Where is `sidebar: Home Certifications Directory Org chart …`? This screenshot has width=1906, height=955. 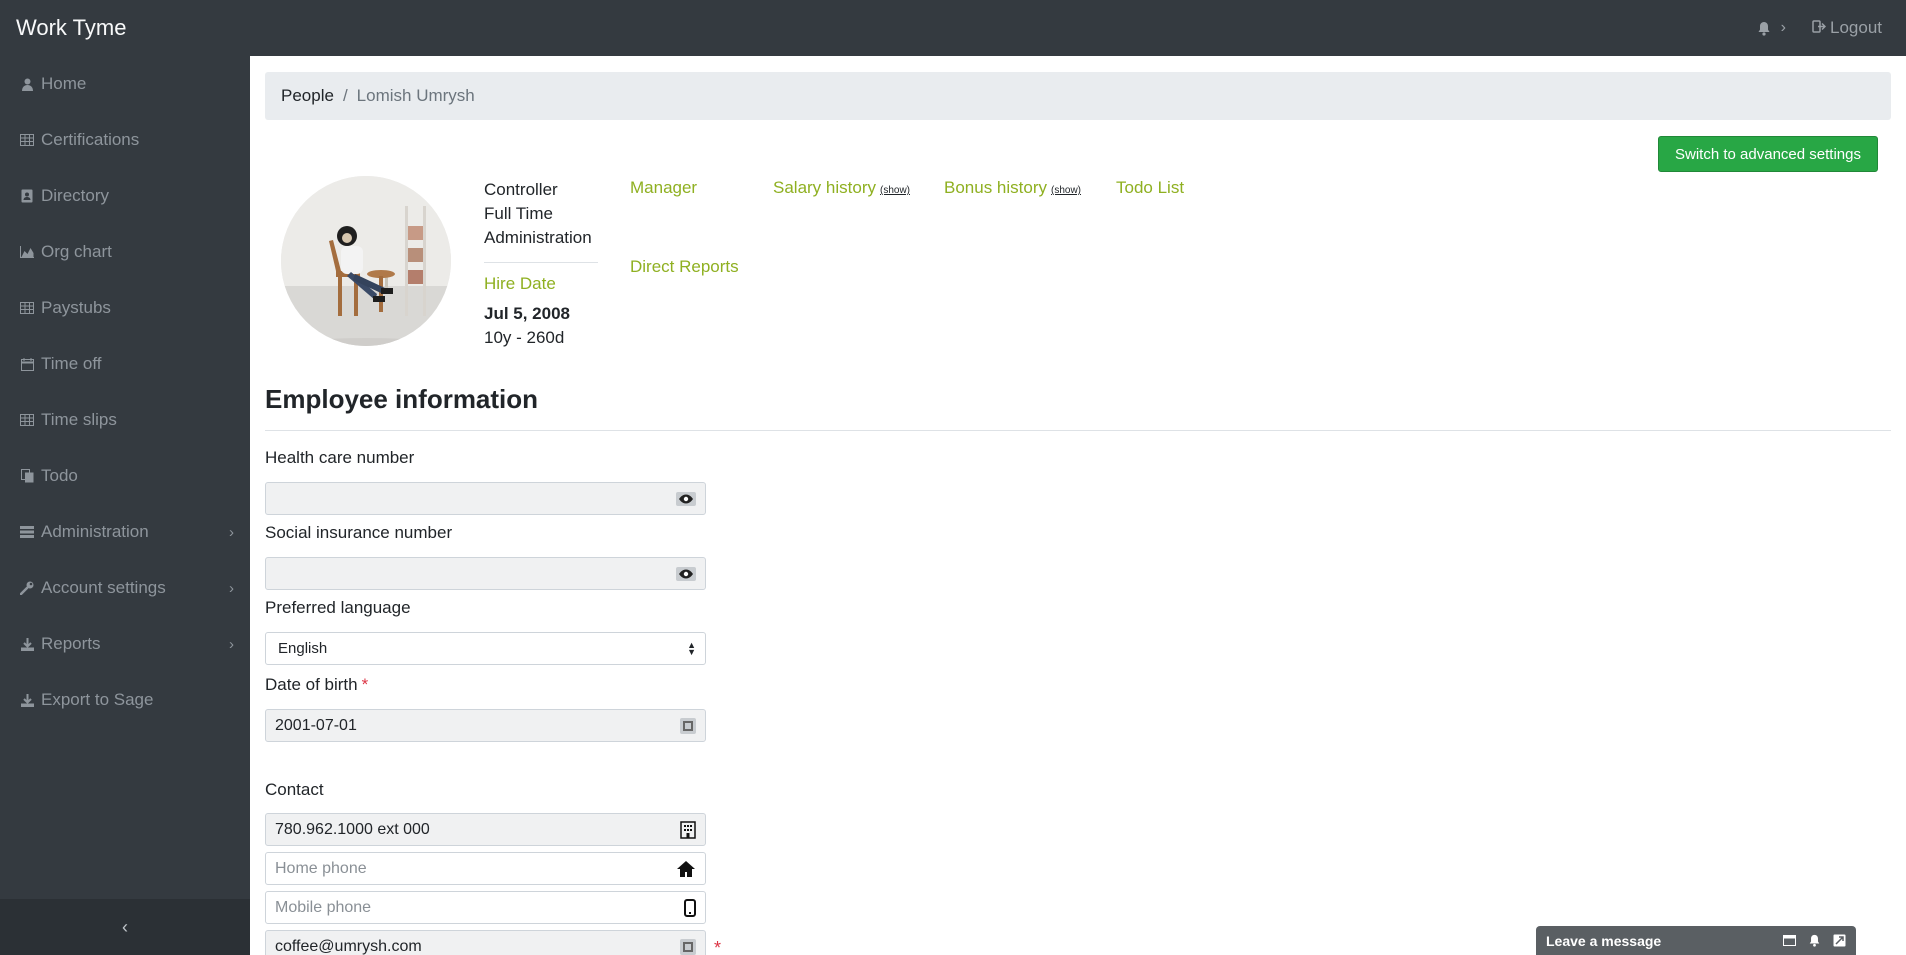 sidebar: Home Certifications Directory Org chart … is located at coordinates (125, 505).